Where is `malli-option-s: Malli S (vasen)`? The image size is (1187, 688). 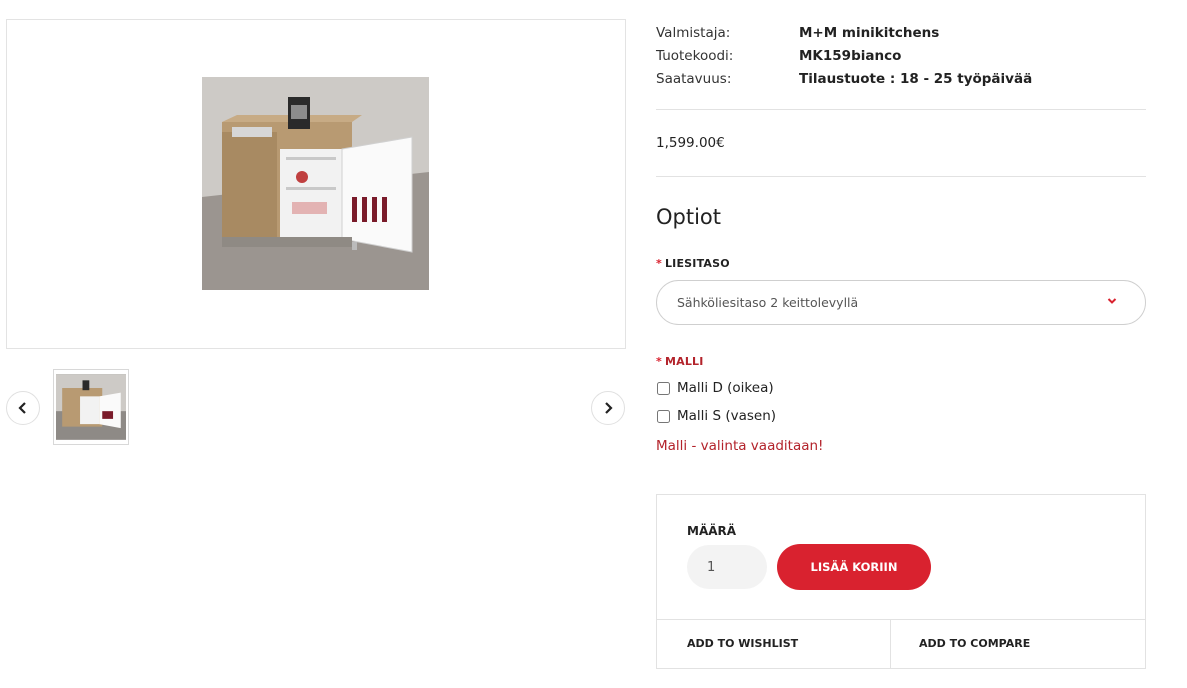
malli-option-s: Malli S (vasen) is located at coordinates (716, 416).